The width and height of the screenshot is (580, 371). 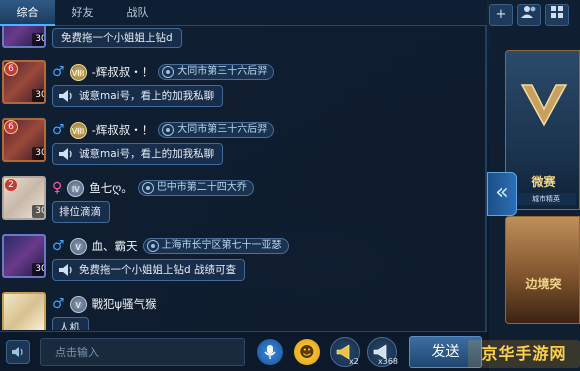 I want to click on watermark-logo: 京华手游网, so click(x=524, y=354).